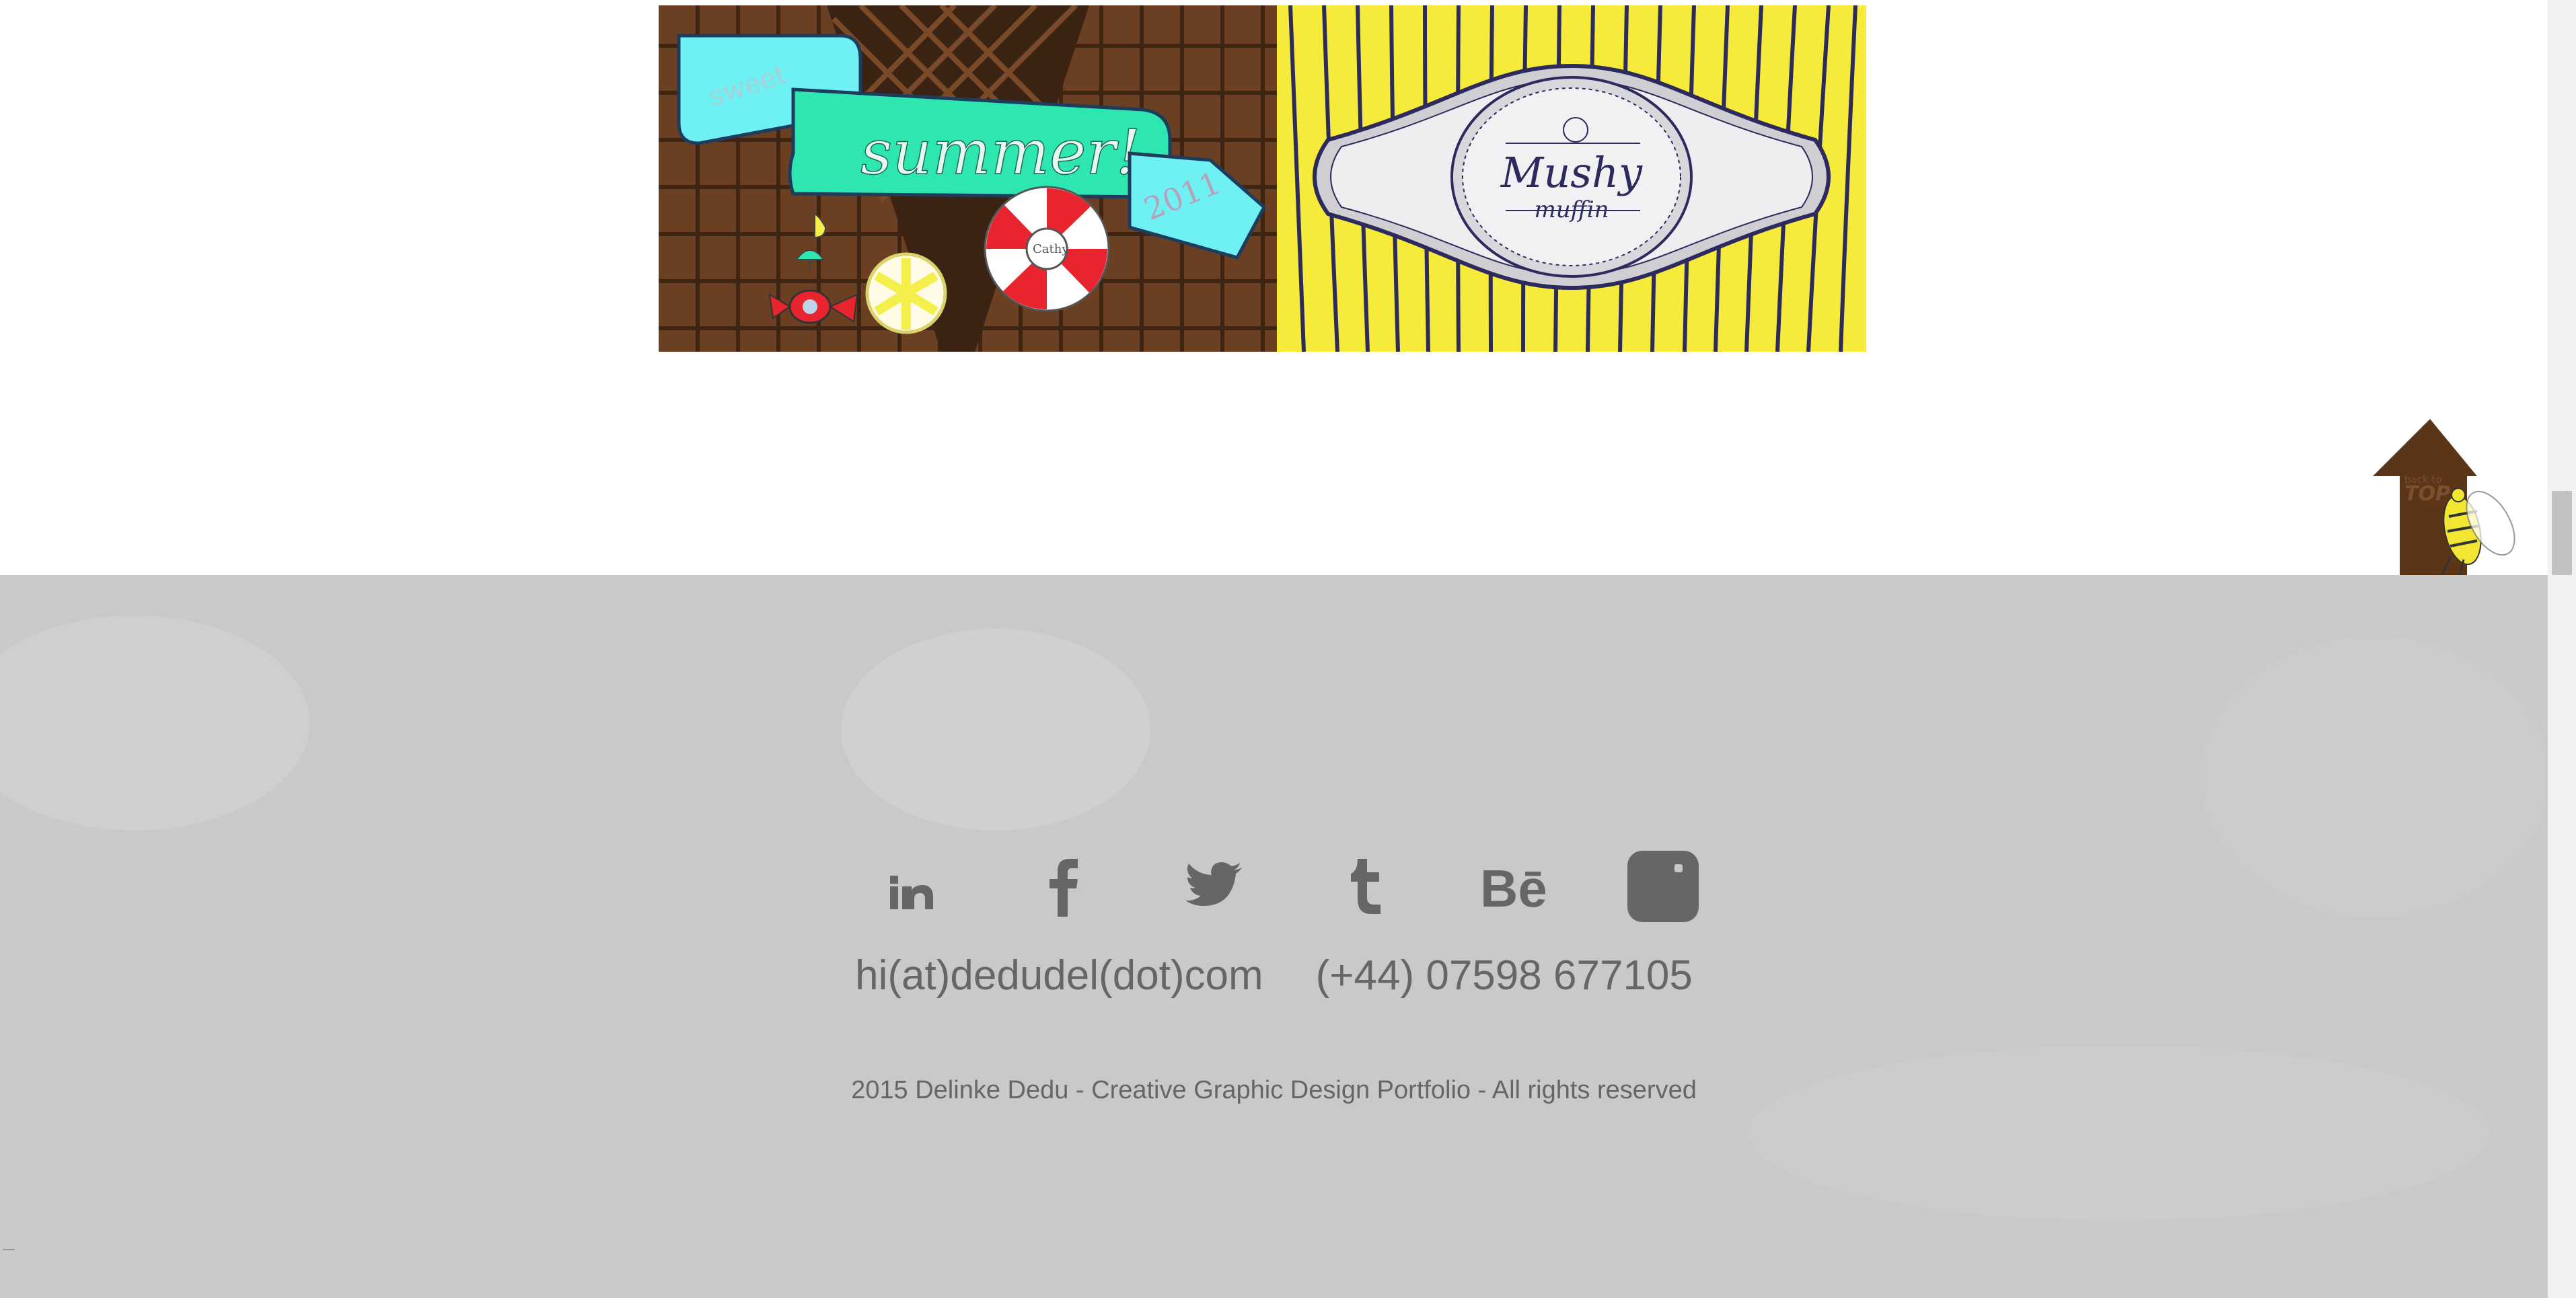 The height and width of the screenshot is (1298, 2576). Describe the element at coordinates (1572, 209) in the screenshot. I see `muffin-brand-line2: muffin` at that location.